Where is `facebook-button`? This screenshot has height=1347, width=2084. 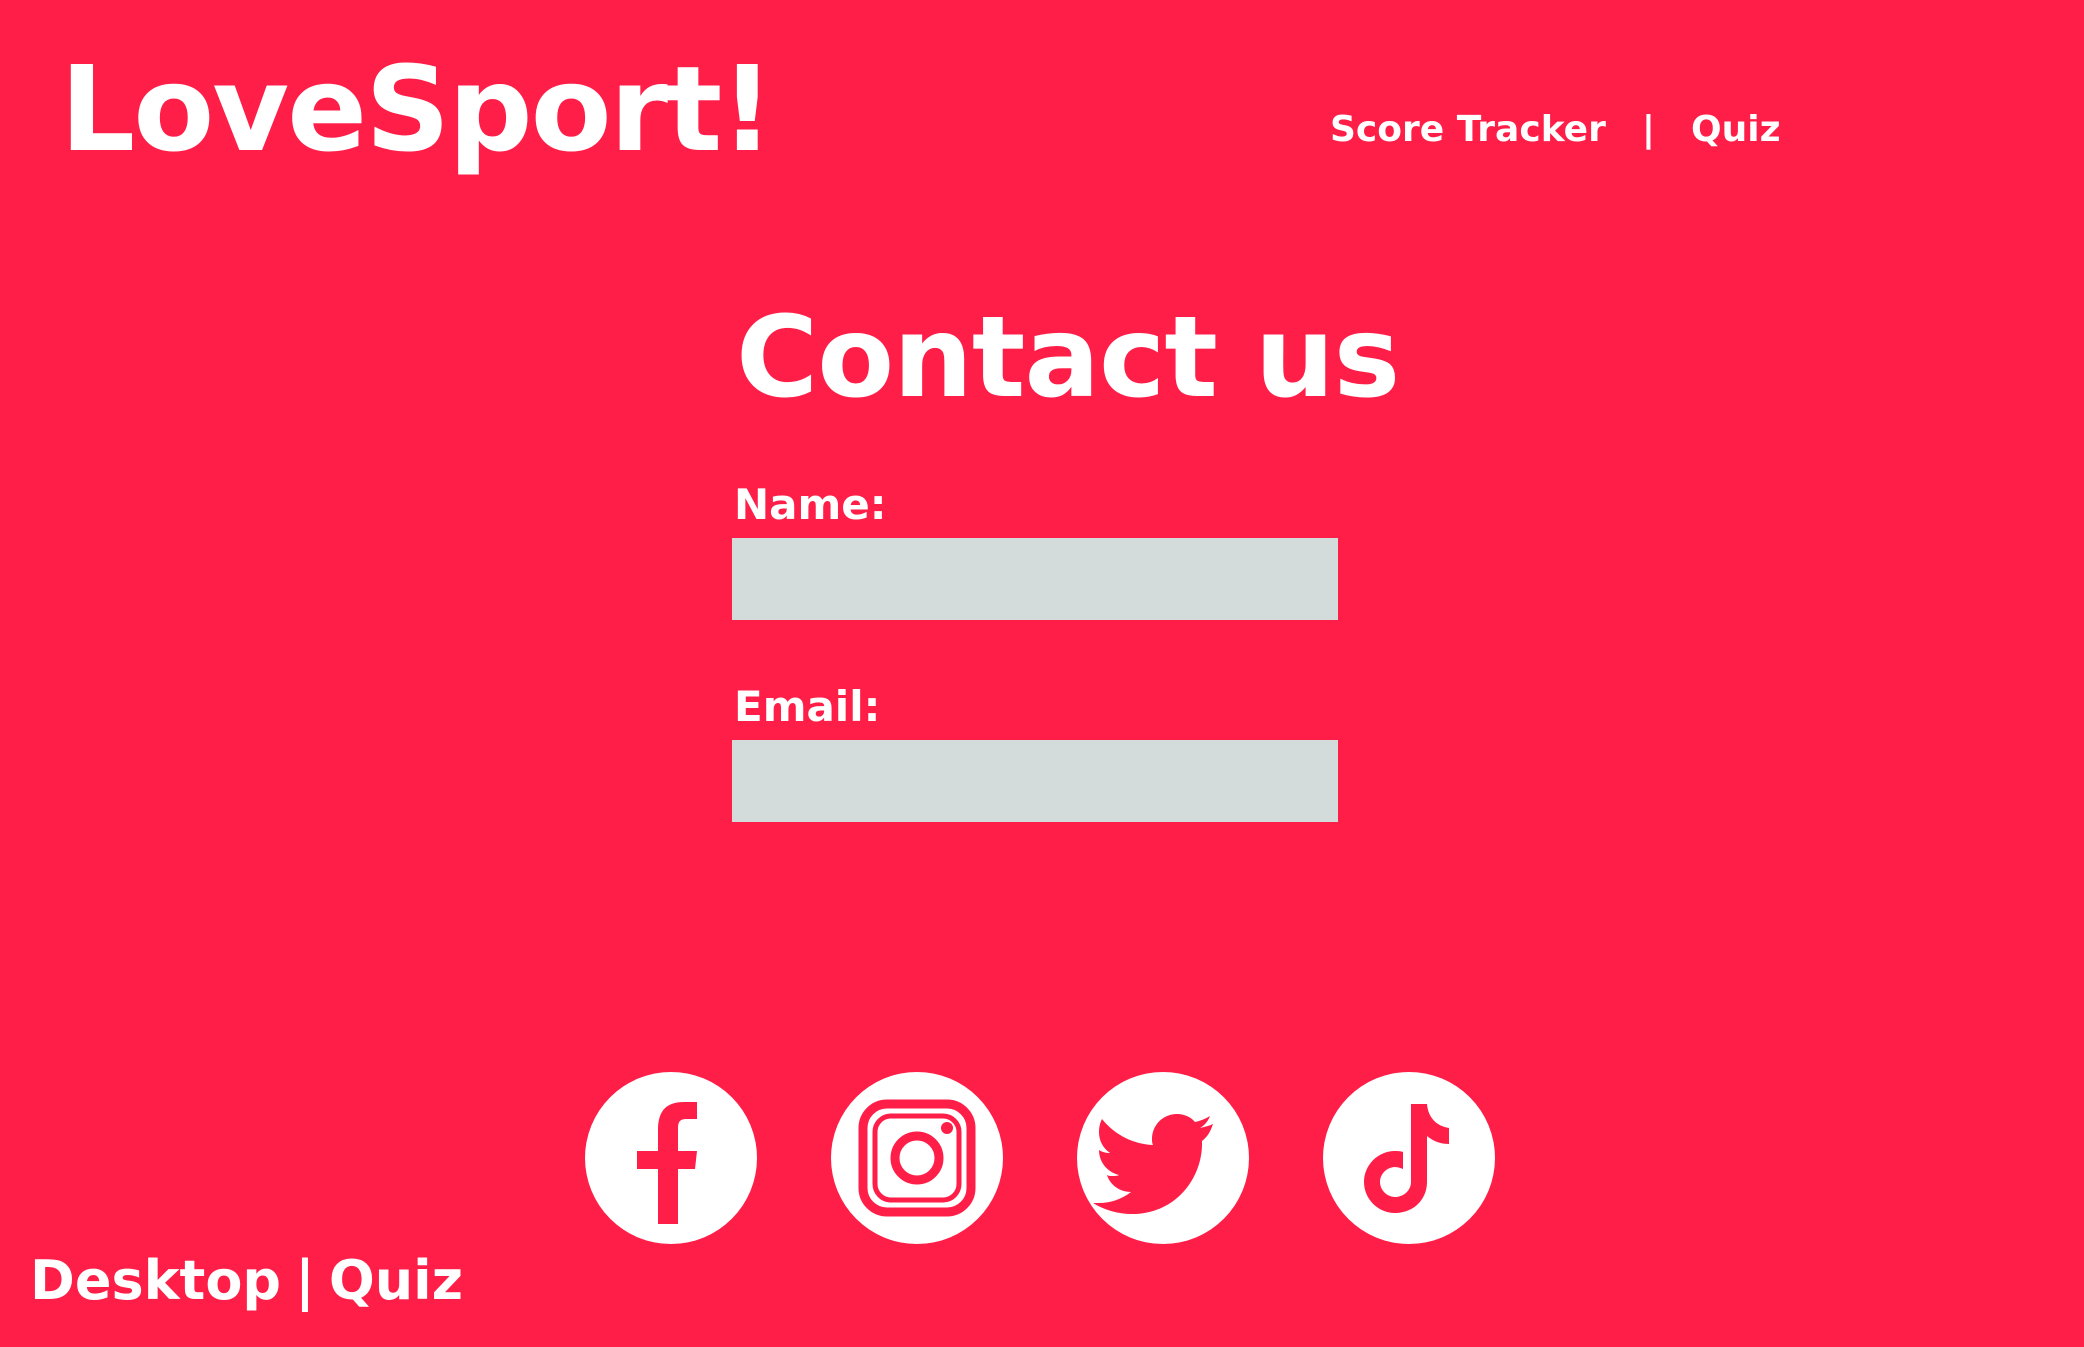
facebook-button is located at coordinates (671, 1158).